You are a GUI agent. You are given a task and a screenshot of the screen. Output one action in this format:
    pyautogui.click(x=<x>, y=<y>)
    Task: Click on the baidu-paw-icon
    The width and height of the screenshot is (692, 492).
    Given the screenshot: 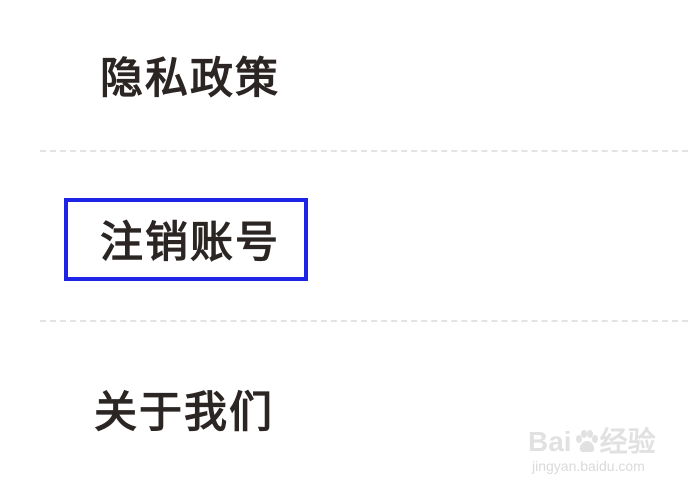 What is the action you would take?
    pyautogui.click(x=586, y=441)
    